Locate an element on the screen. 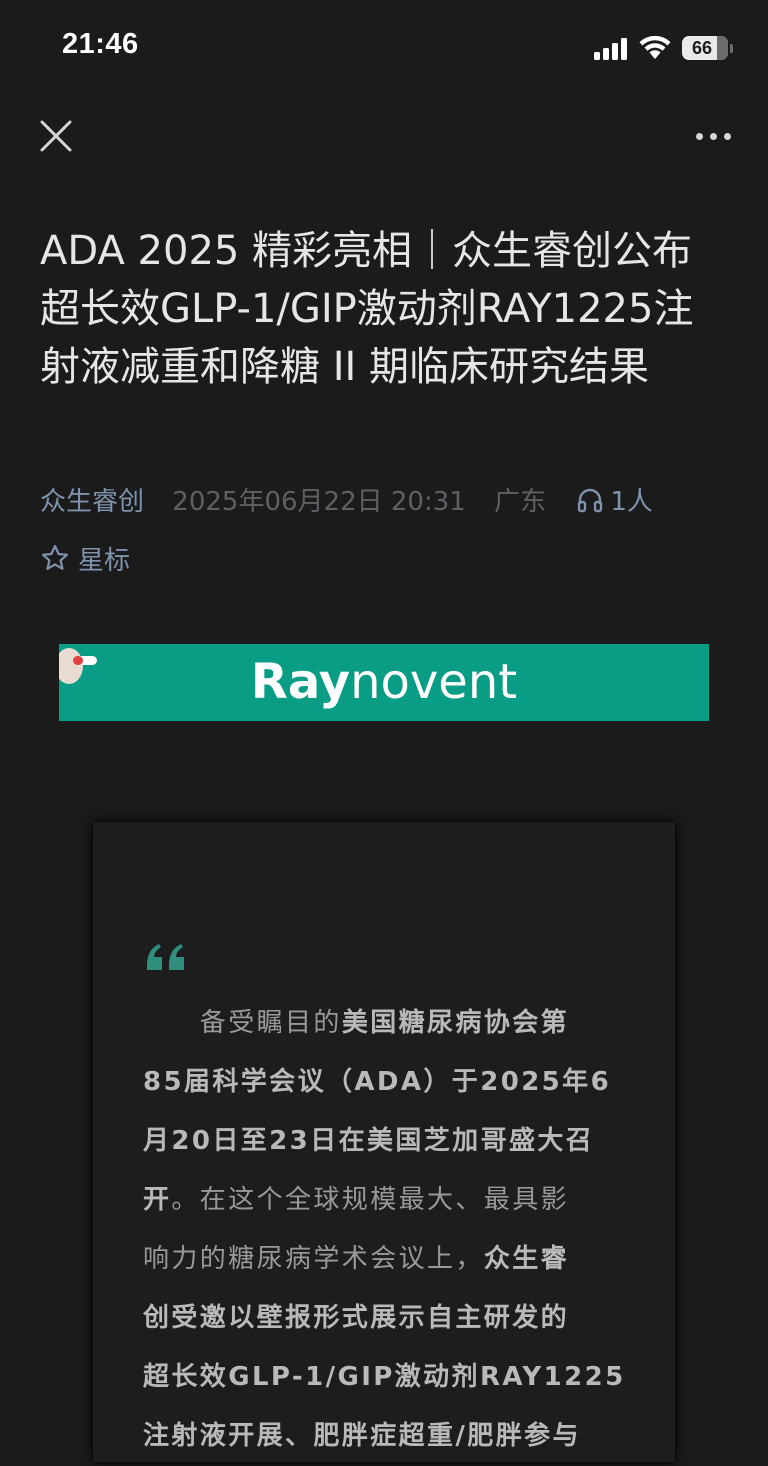 This screenshot has height=1466, width=768. star-button: 星标 is located at coordinates (85, 561).